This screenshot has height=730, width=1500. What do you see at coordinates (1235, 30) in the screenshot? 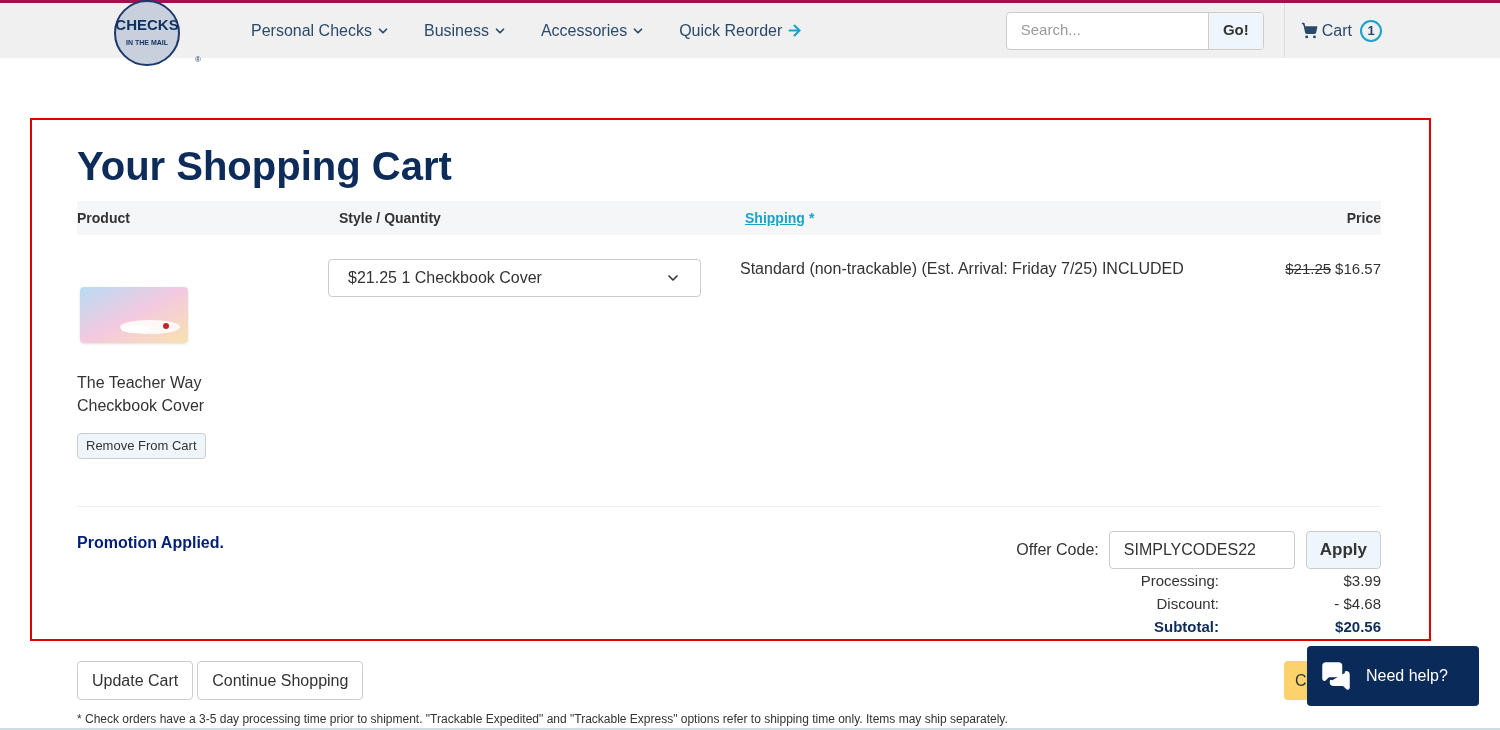
I see `search-button: Go!` at bounding box center [1235, 30].